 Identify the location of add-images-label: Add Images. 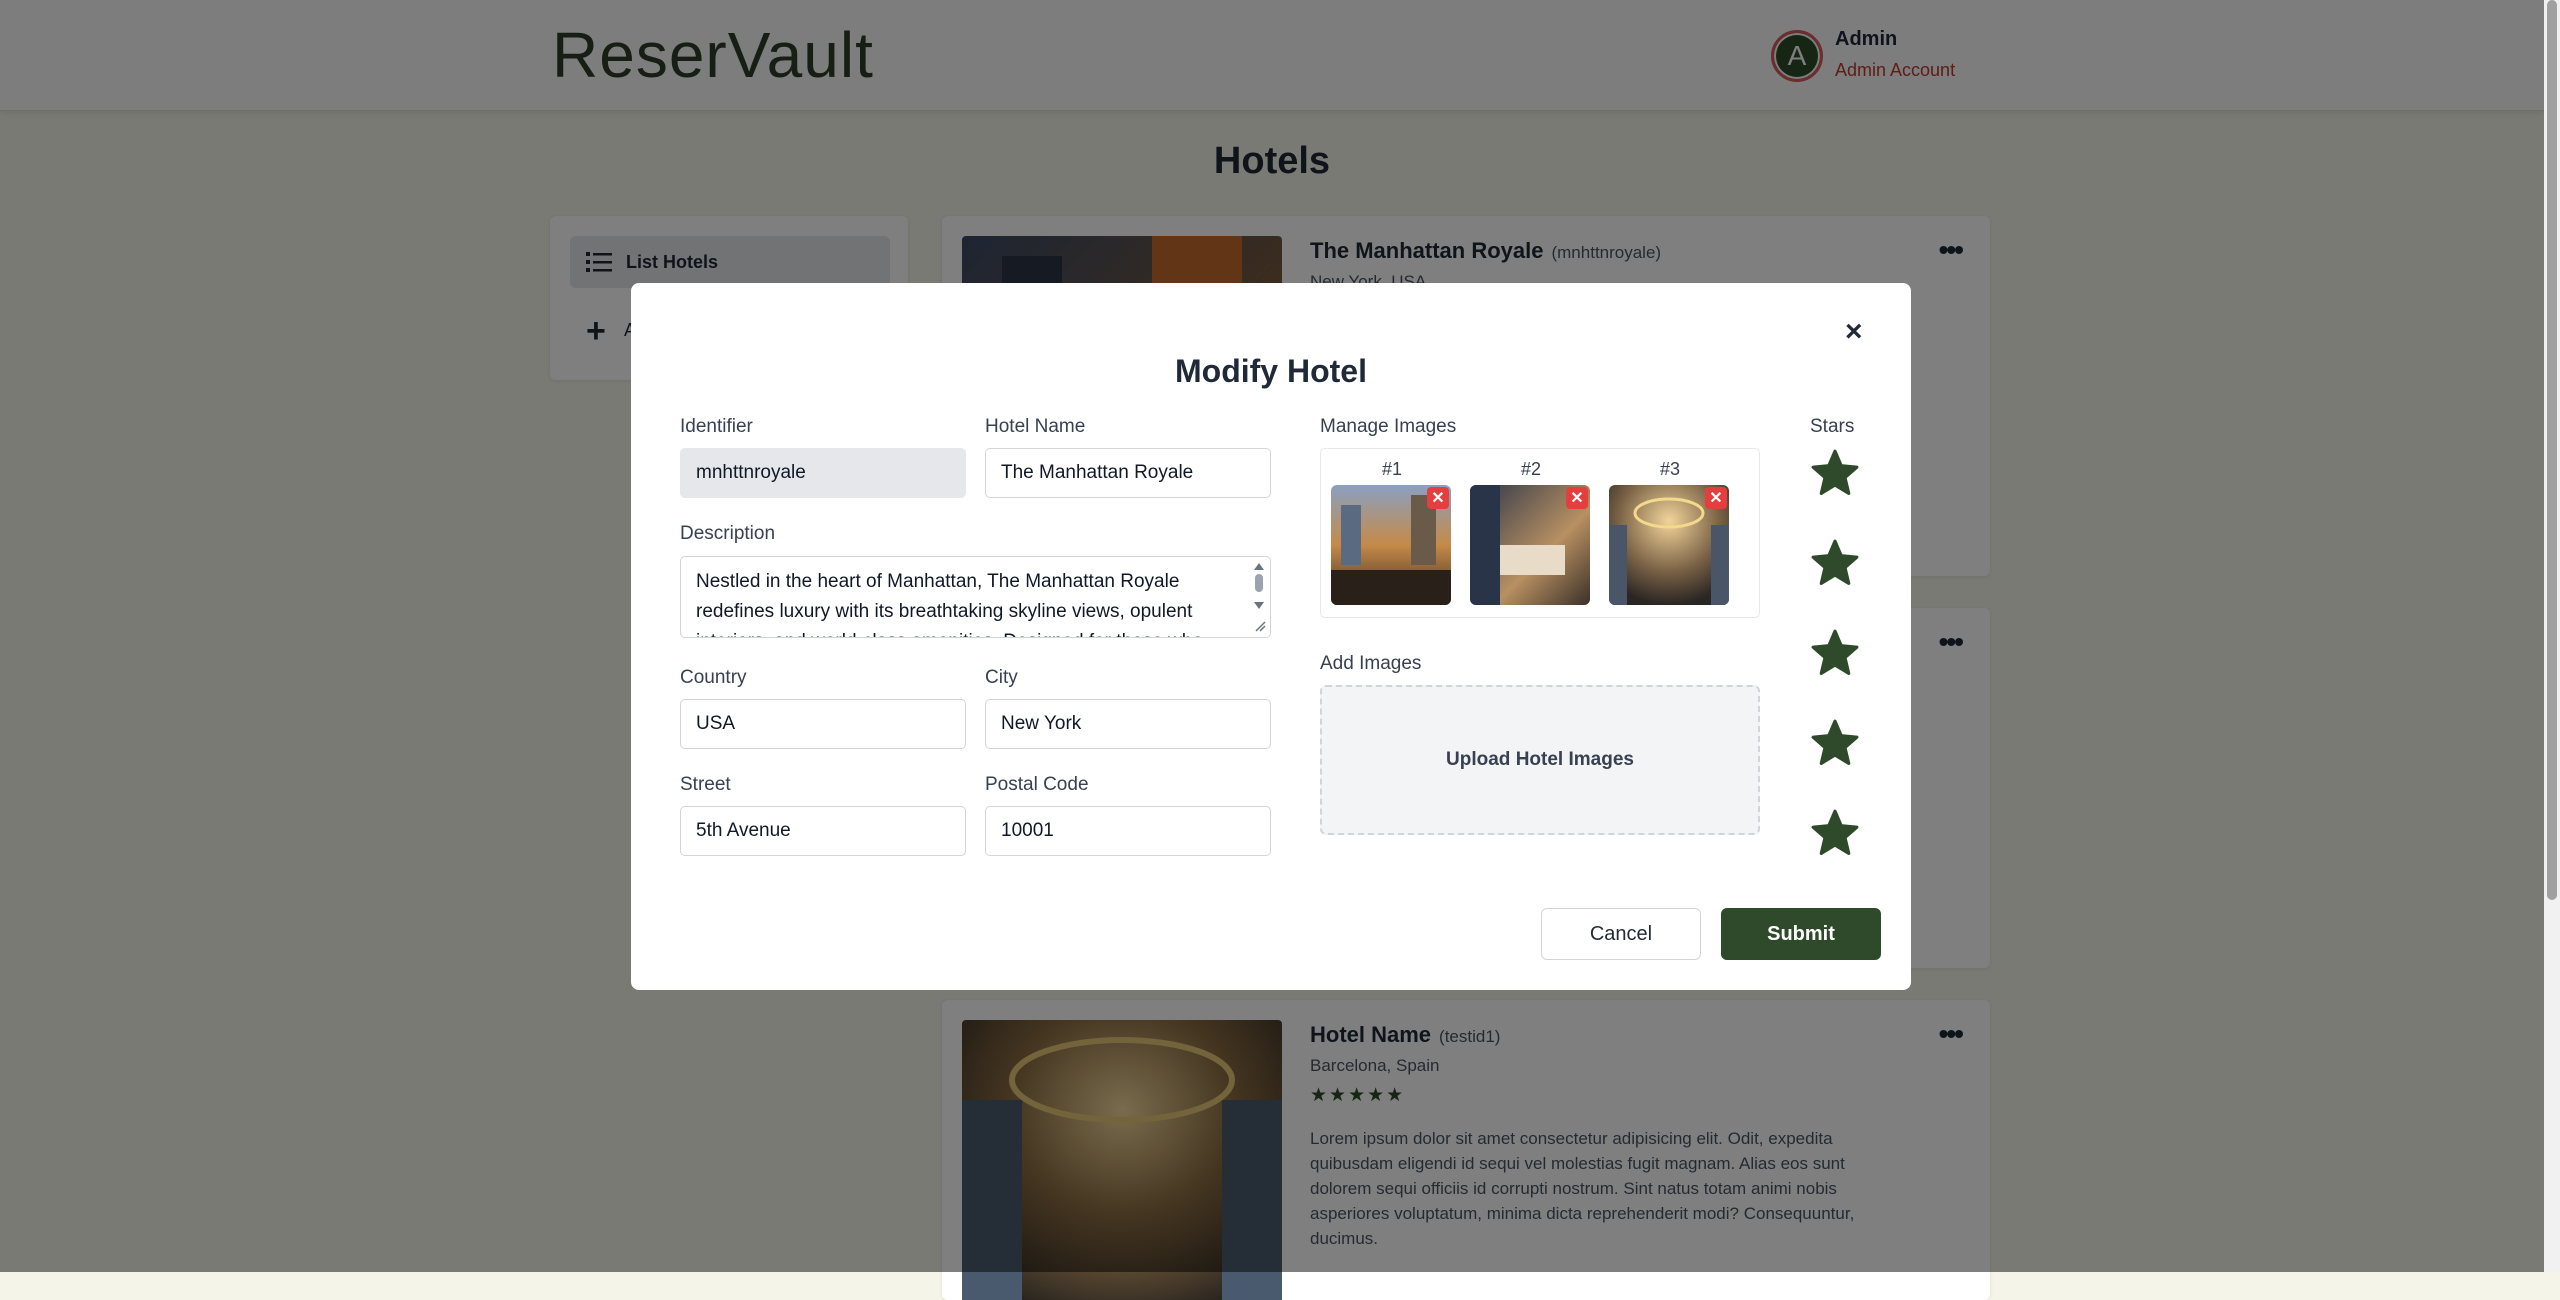
(1371, 663).